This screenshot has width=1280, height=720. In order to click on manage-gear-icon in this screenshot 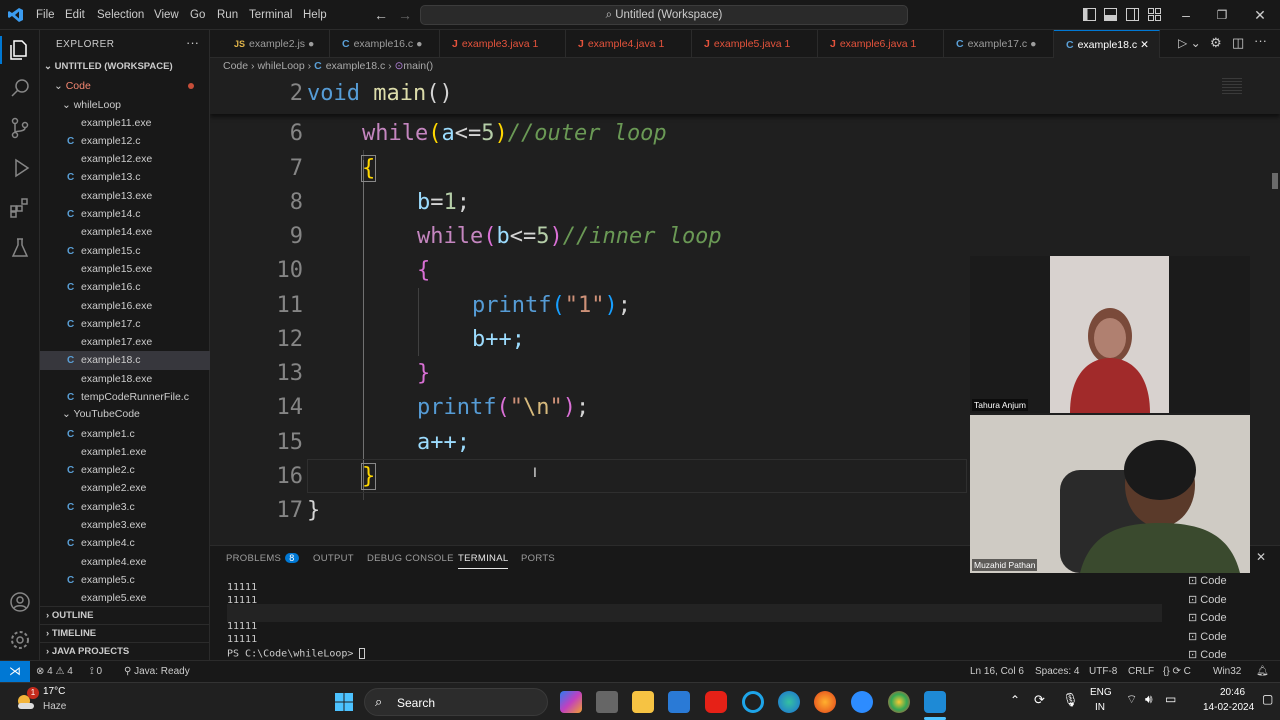, I will do `click(20, 640)`.